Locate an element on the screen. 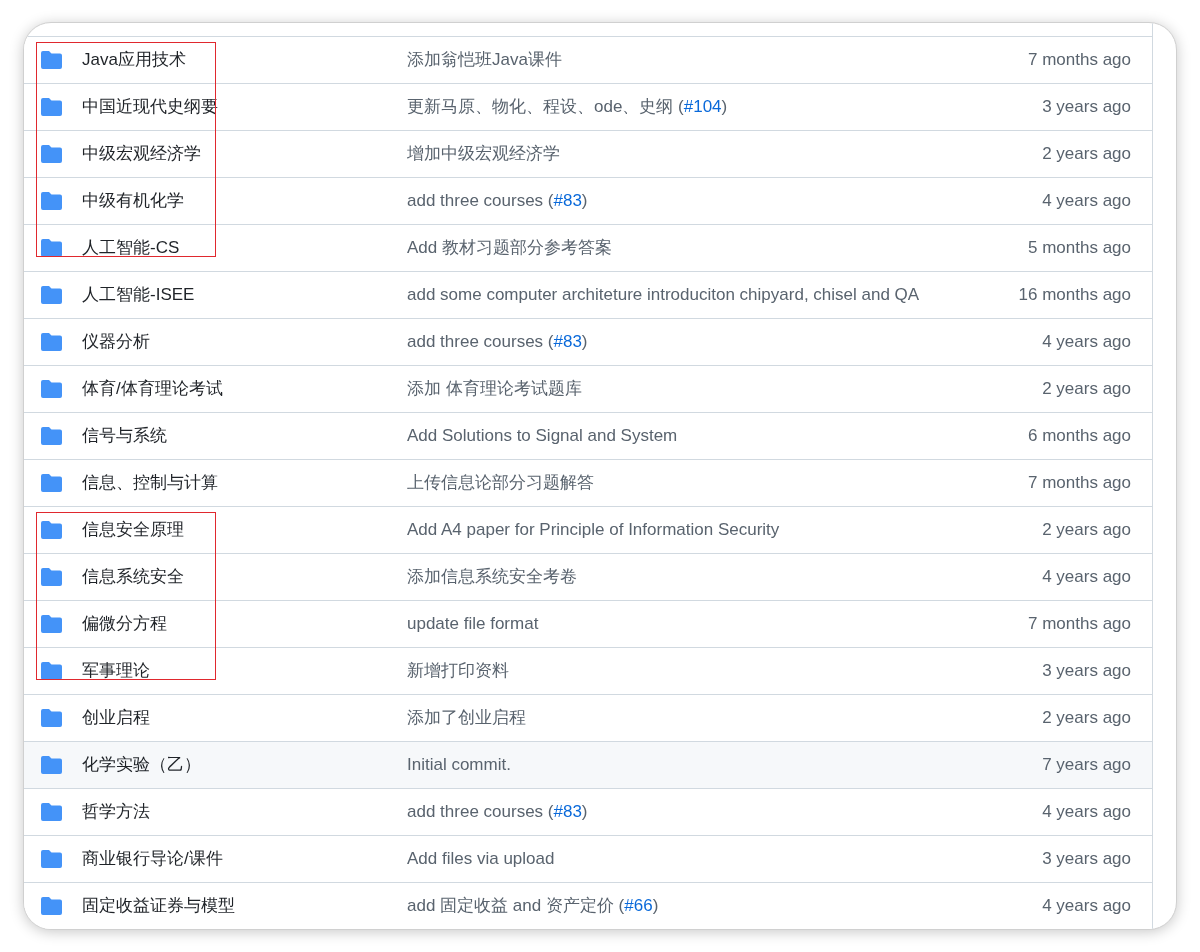  folder-name-link: 信息安全原理 is located at coordinates (133, 530).